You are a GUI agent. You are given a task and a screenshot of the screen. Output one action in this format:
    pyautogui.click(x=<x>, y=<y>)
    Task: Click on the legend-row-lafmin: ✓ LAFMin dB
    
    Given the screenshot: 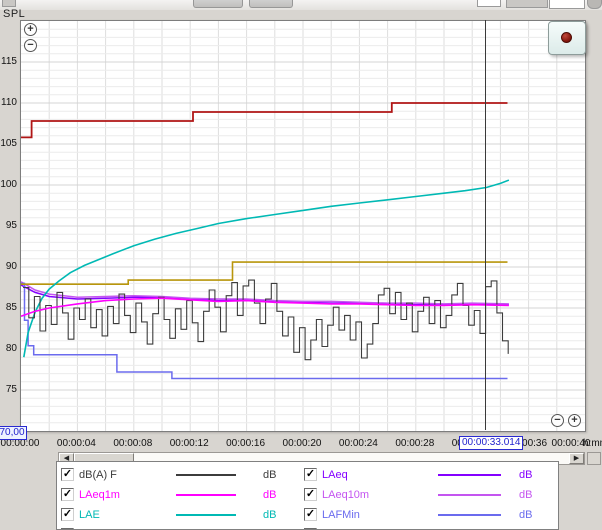 What is the action you would take?
    pyautogui.click(x=307, y=515)
    